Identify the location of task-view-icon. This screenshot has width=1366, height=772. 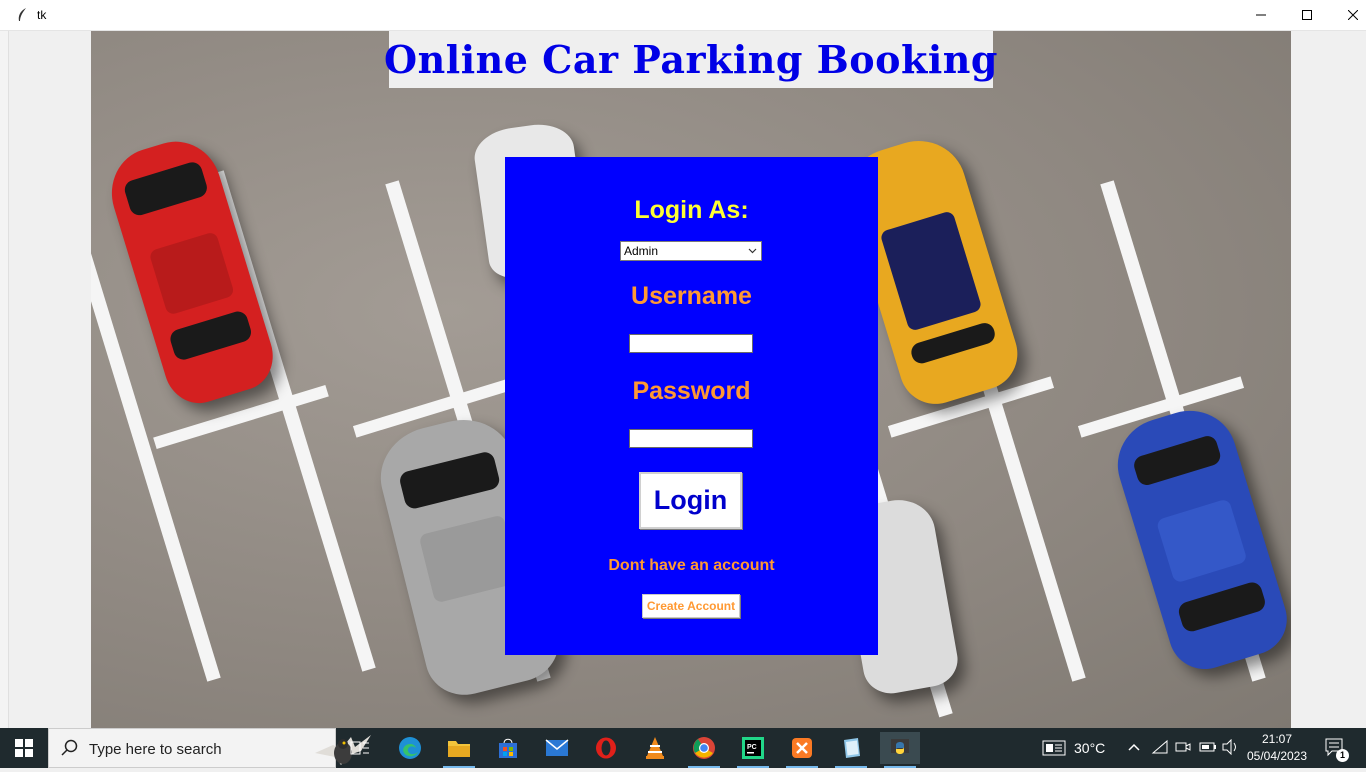
(360, 748).